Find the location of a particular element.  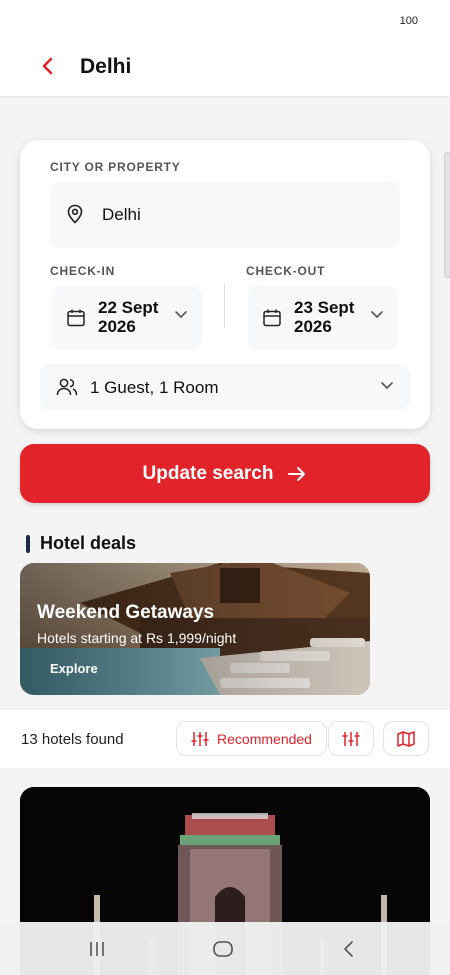

system-navigation-bar is located at coordinates (225, 948).